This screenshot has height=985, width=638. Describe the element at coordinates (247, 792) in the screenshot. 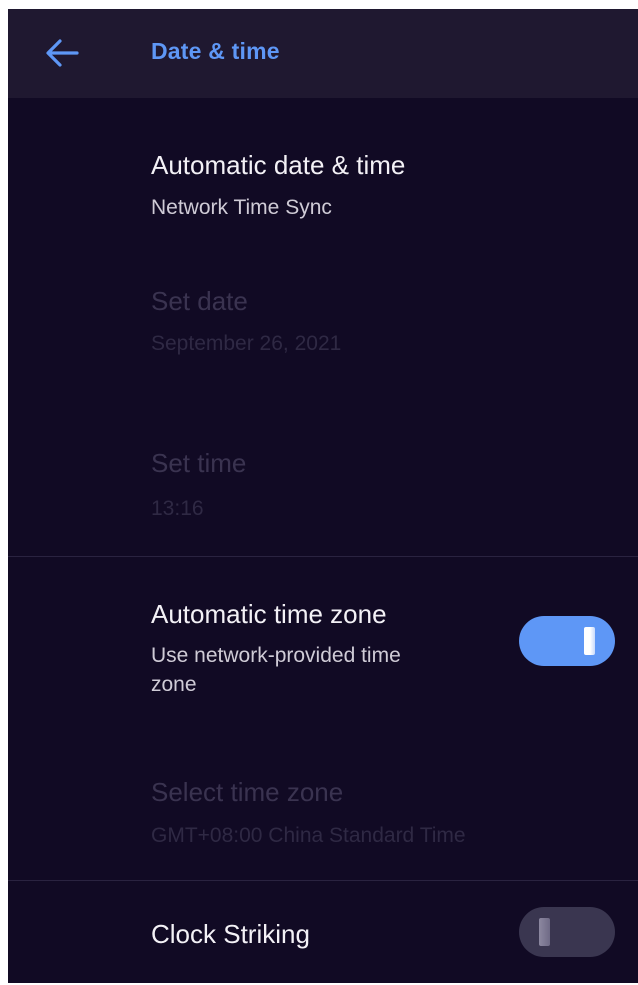

I see `select-timezone-title: Select time zone` at that location.